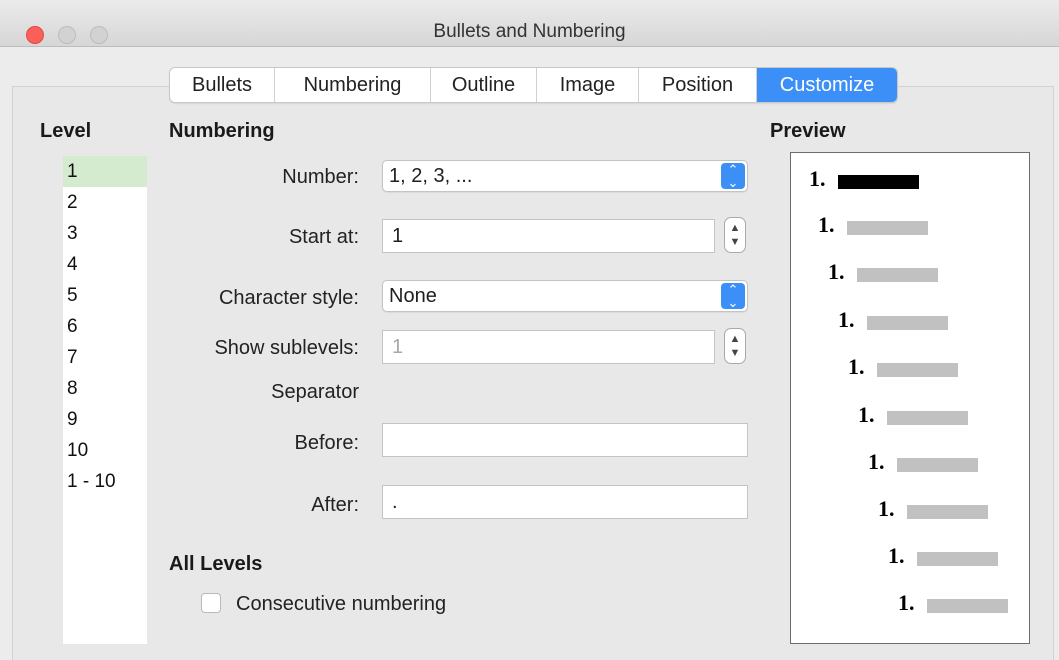 The width and height of the screenshot is (1059, 660). I want to click on level-list: 1 2 3 4 5 6 7 8 9 10 1 - 10, so click(105, 400).